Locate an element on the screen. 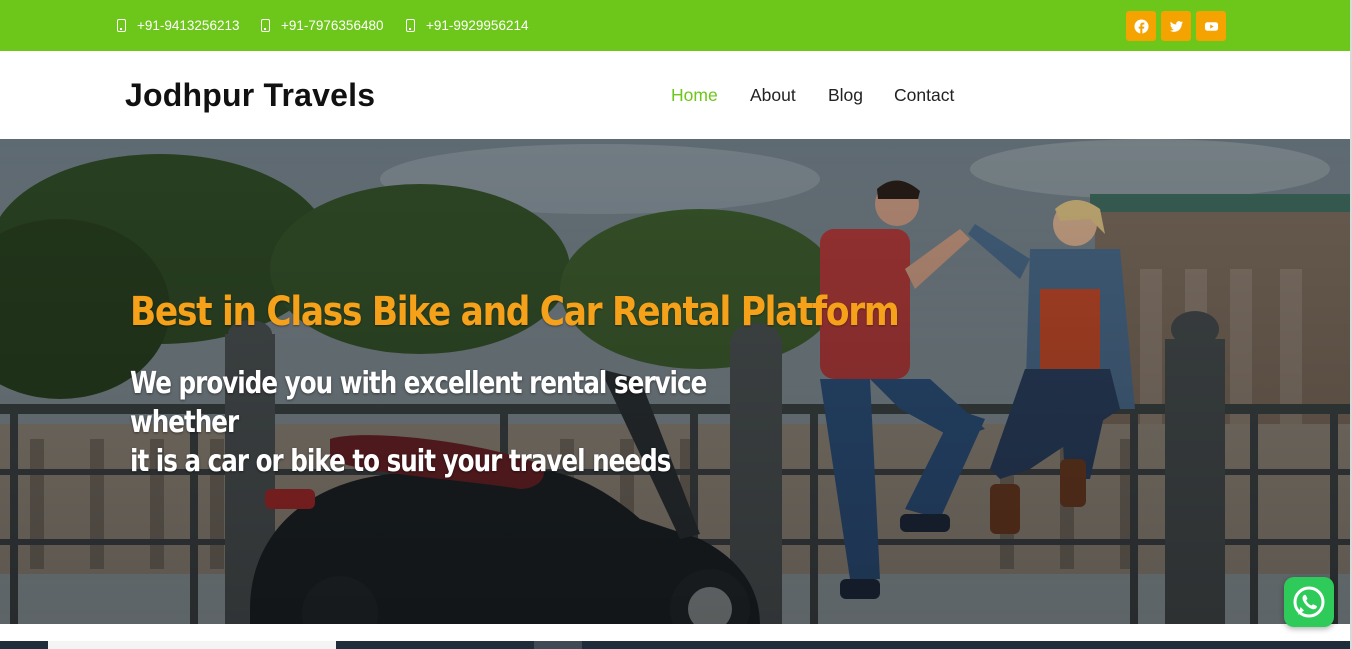 Image resolution: width=1352 pixels, height=649 pixels. twitter-button is located at coordinates (1176, 26).